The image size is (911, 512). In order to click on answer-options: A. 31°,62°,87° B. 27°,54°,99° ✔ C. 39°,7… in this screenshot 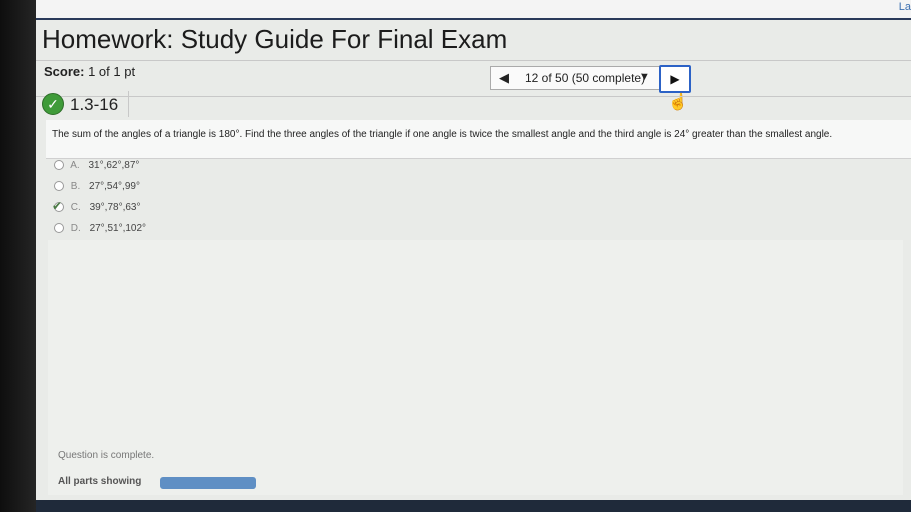, I will do `click(99, 202)`.